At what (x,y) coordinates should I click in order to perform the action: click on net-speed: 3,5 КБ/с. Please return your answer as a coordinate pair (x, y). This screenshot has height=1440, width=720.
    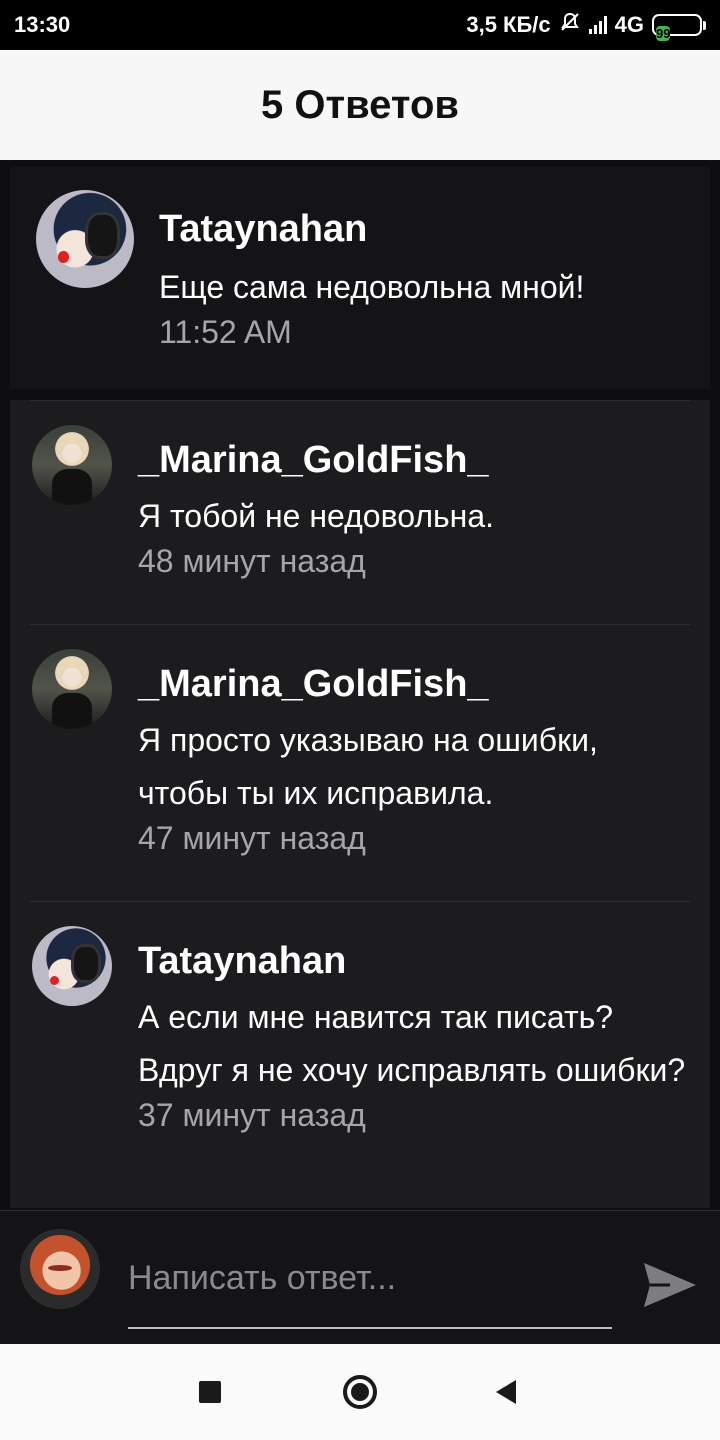
    Looking at the image, I should click on (508, 24).